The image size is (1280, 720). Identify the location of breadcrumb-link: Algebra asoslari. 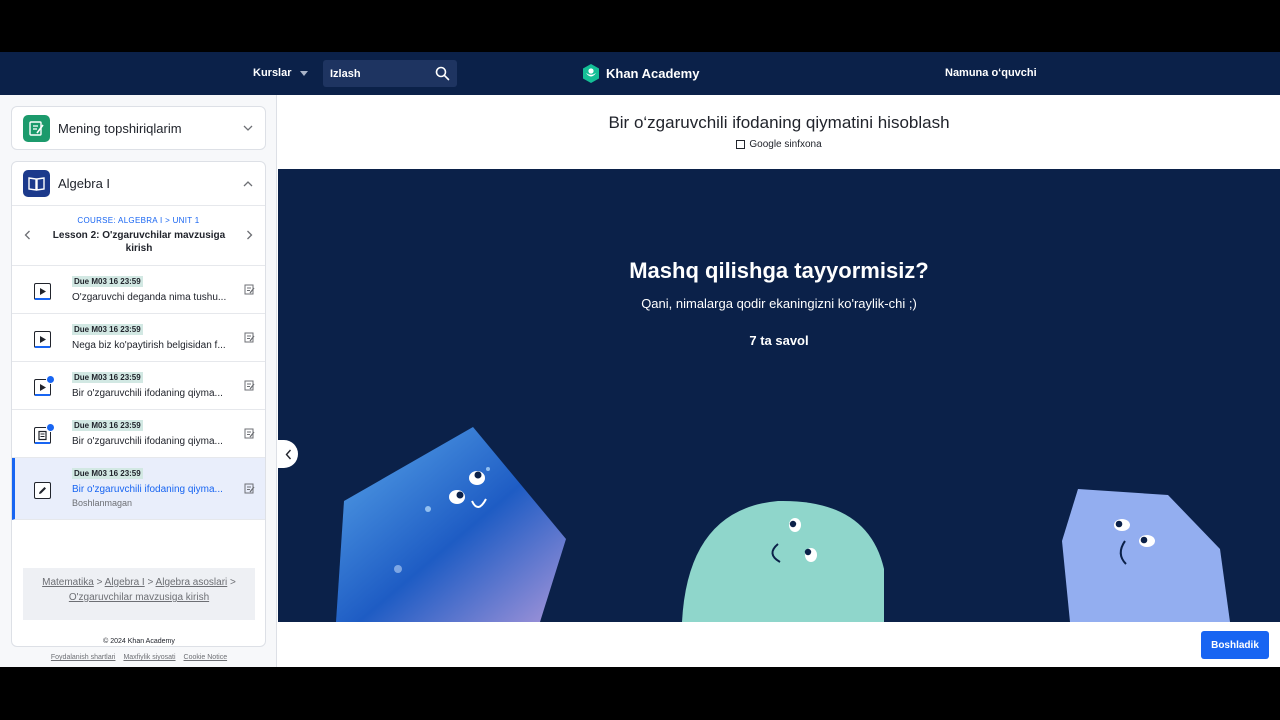
(192, 582).